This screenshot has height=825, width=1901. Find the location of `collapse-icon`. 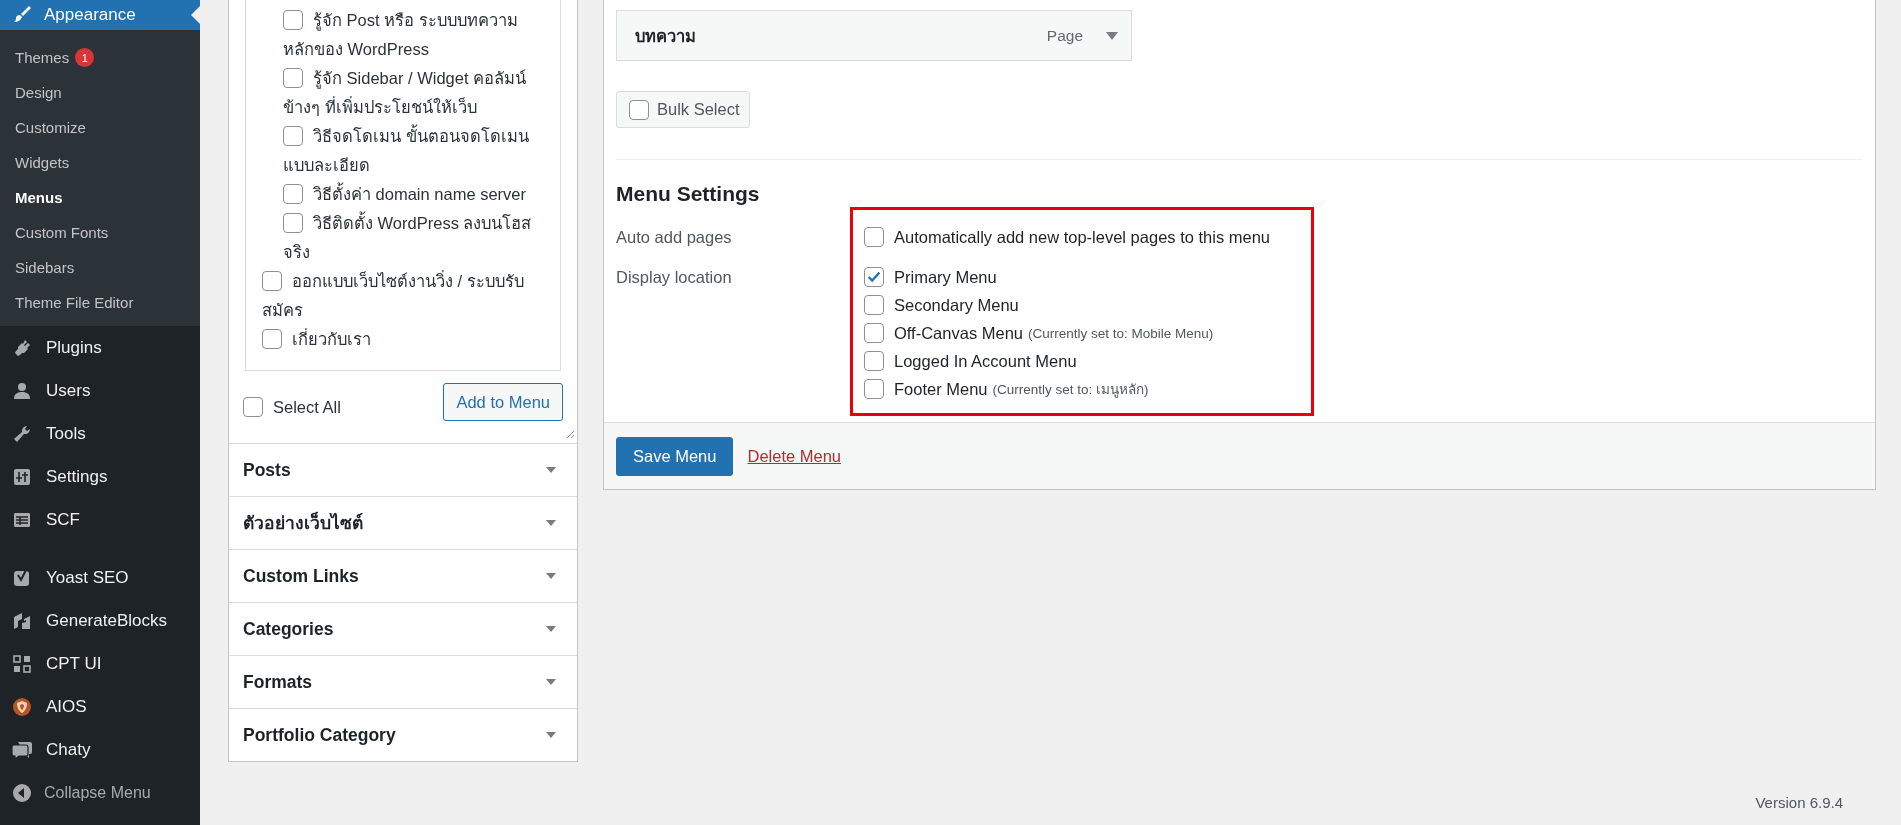

collapse-icon is located at coordinates (22, 792).